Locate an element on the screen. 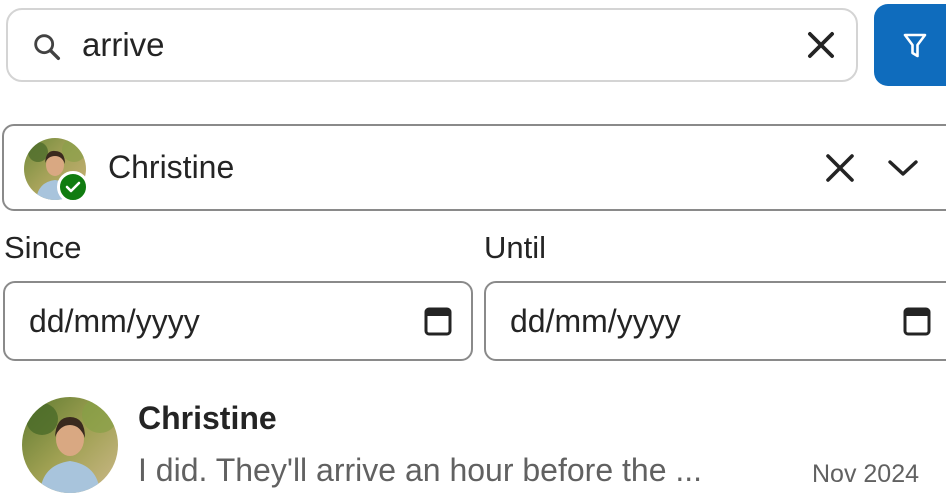 The width and height of the screenshot is (946, 493). status-available-icon is located at coordinates (73, 187).